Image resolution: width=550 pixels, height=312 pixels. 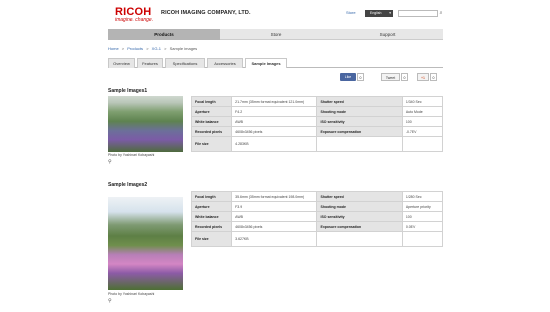 I want to click on store-link: Store, so click(x=351, y=12).